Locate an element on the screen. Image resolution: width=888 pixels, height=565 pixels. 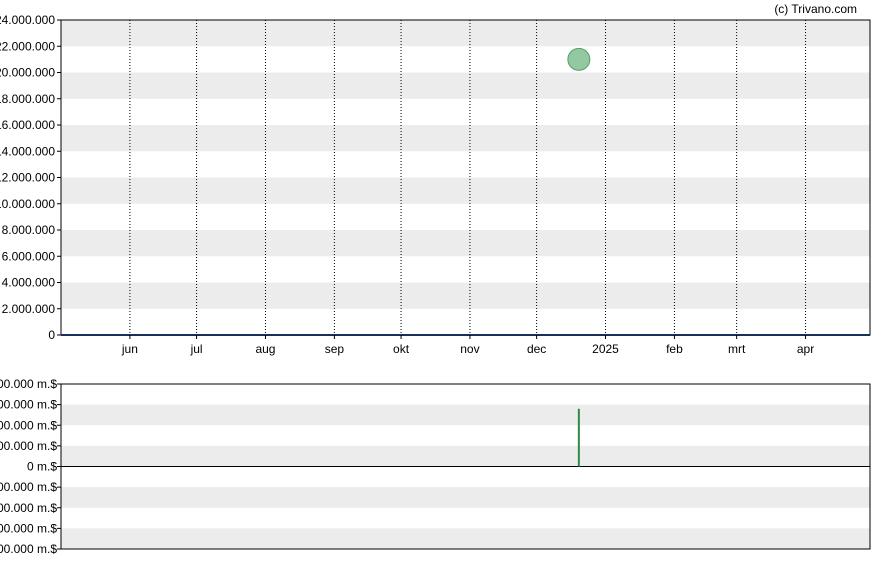
y-tick-label: 0 is located at coordinates (51, 335).